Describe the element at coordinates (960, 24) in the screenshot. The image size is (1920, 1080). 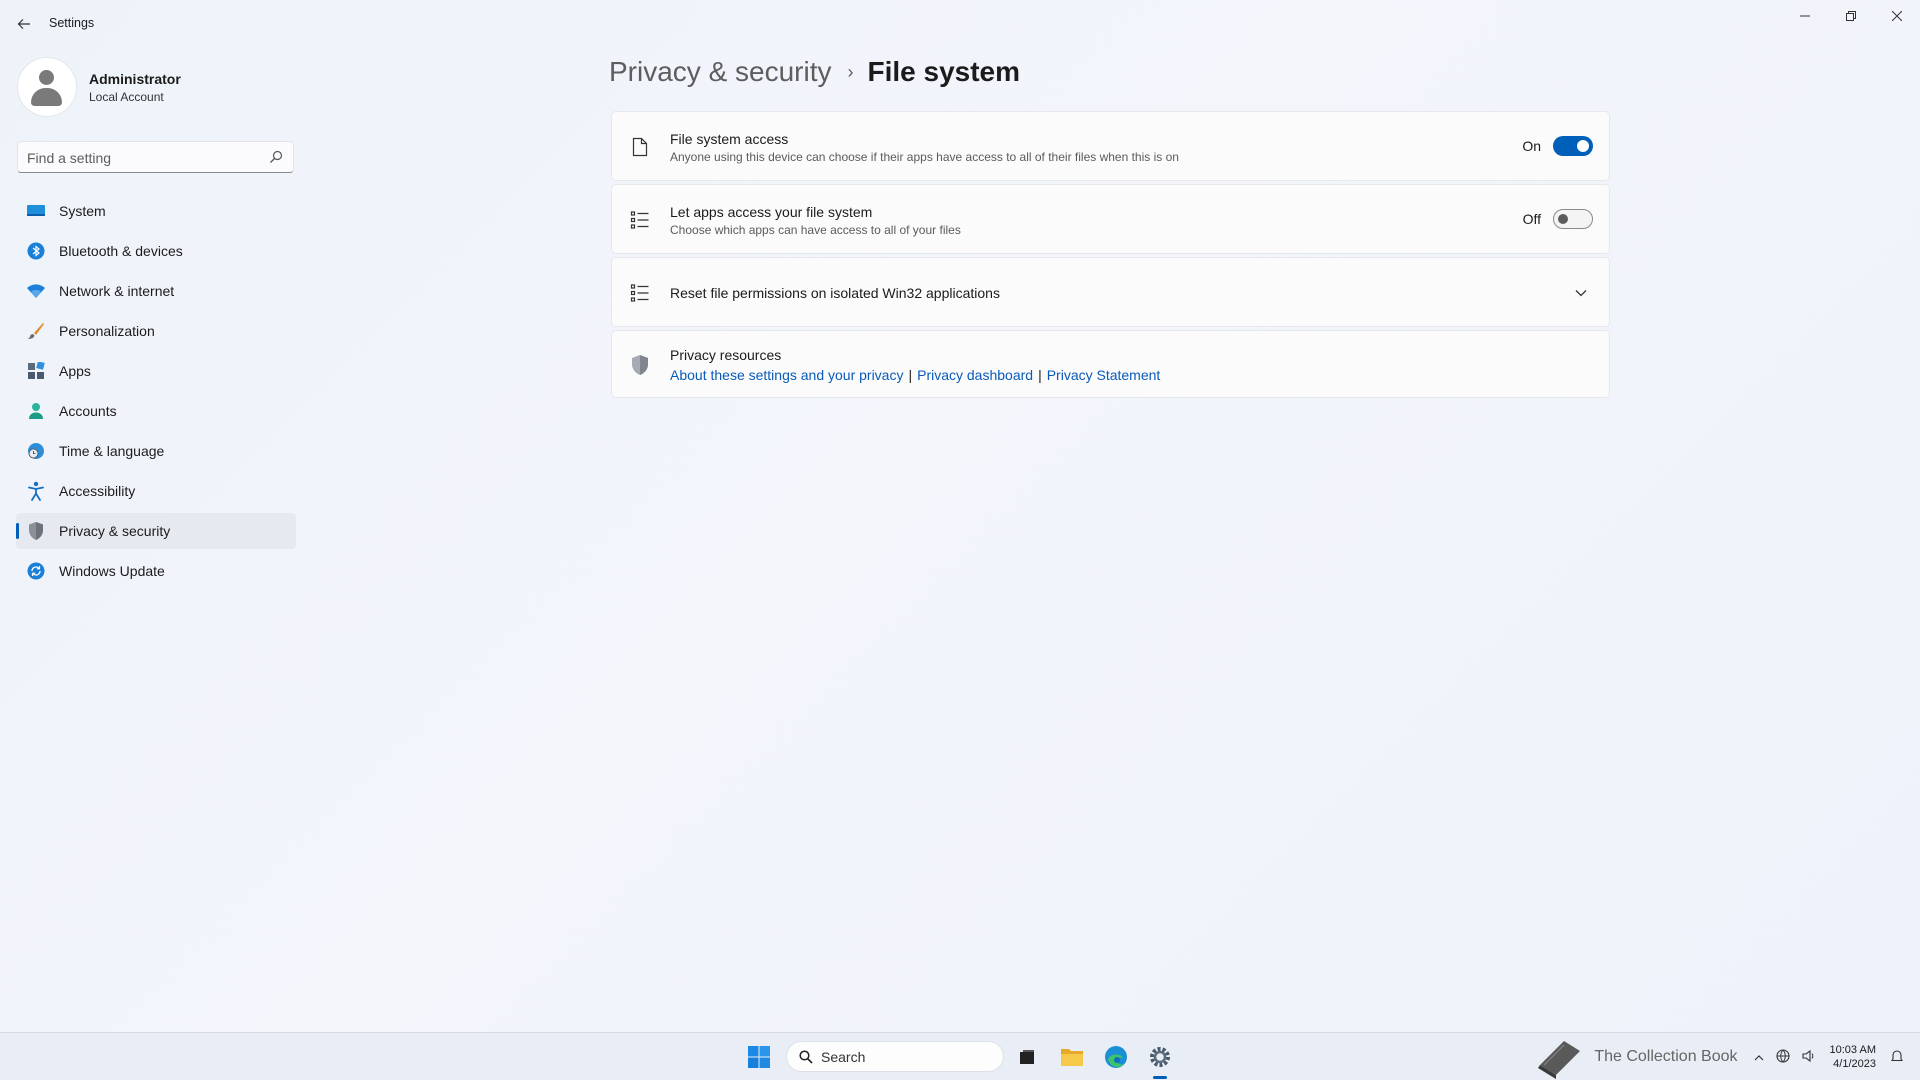
I see `title-bar: Settings` at that location.